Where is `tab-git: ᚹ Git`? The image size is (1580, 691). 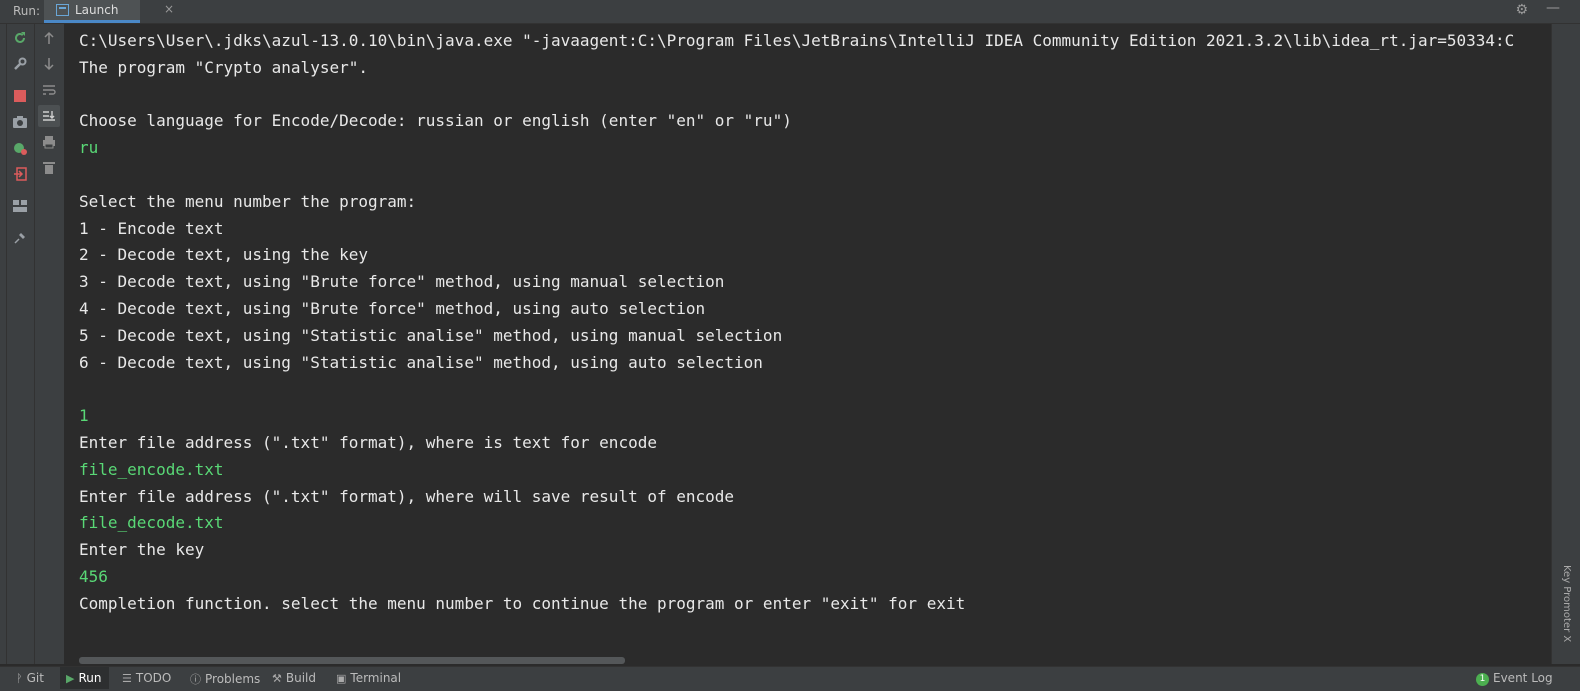
tab-git: ᚹ Git is located at coordinates (30, 678).